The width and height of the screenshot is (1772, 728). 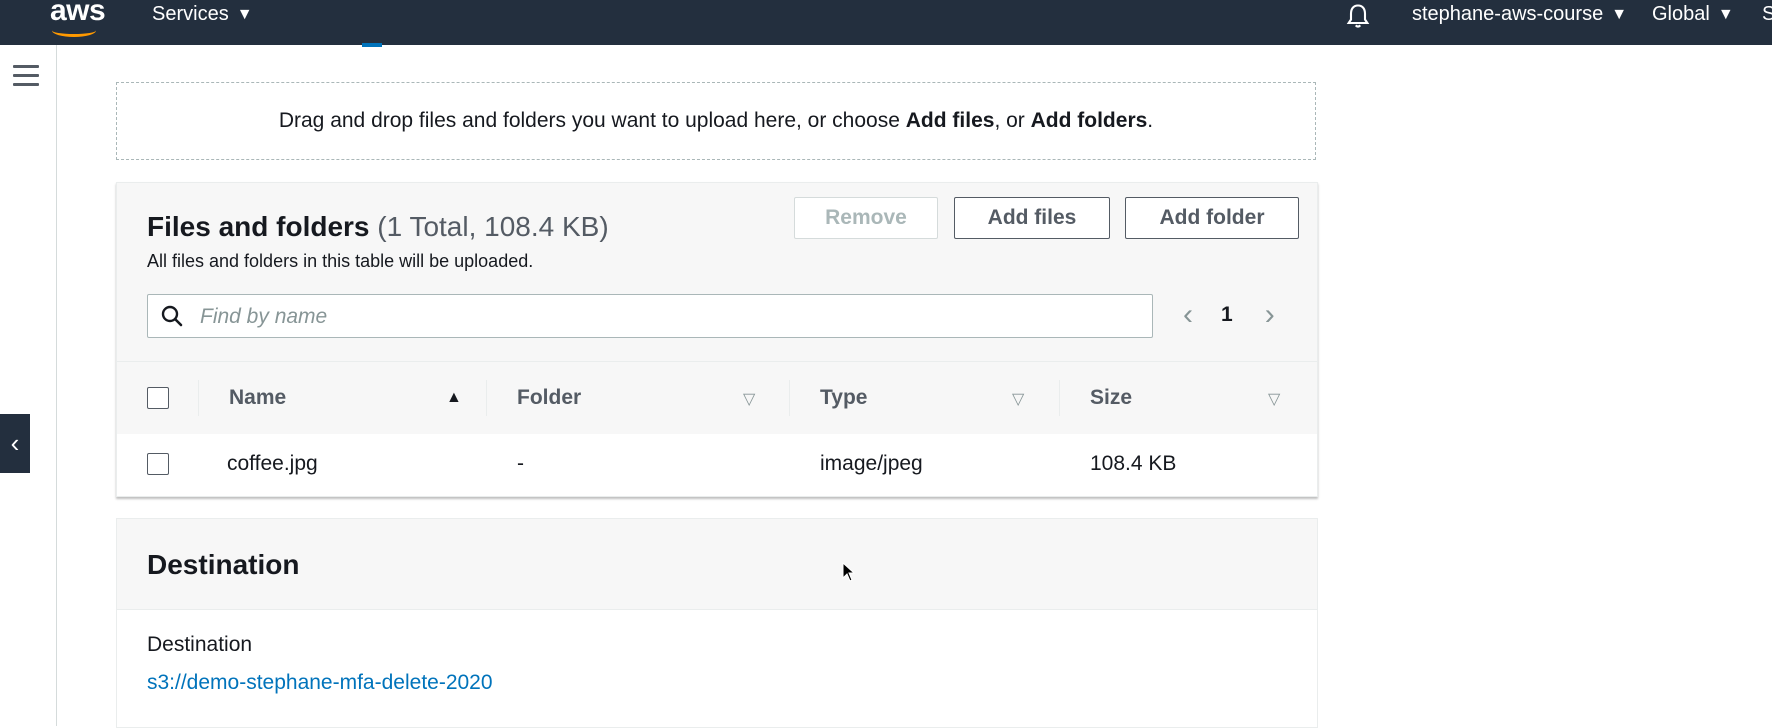 I want to click on services-menu: Services ▼, so click(x=202, y=14).